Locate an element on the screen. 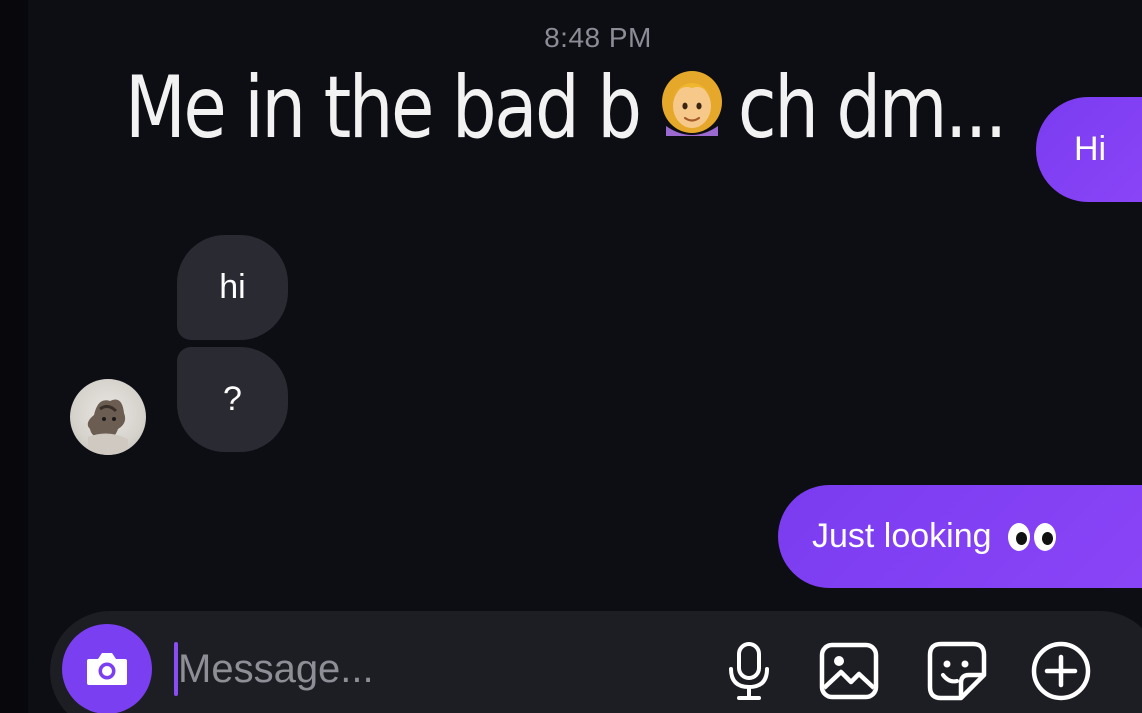 The image size is (1142, 713). outgoing-message: Just looking is located at coordinates (960, 536).